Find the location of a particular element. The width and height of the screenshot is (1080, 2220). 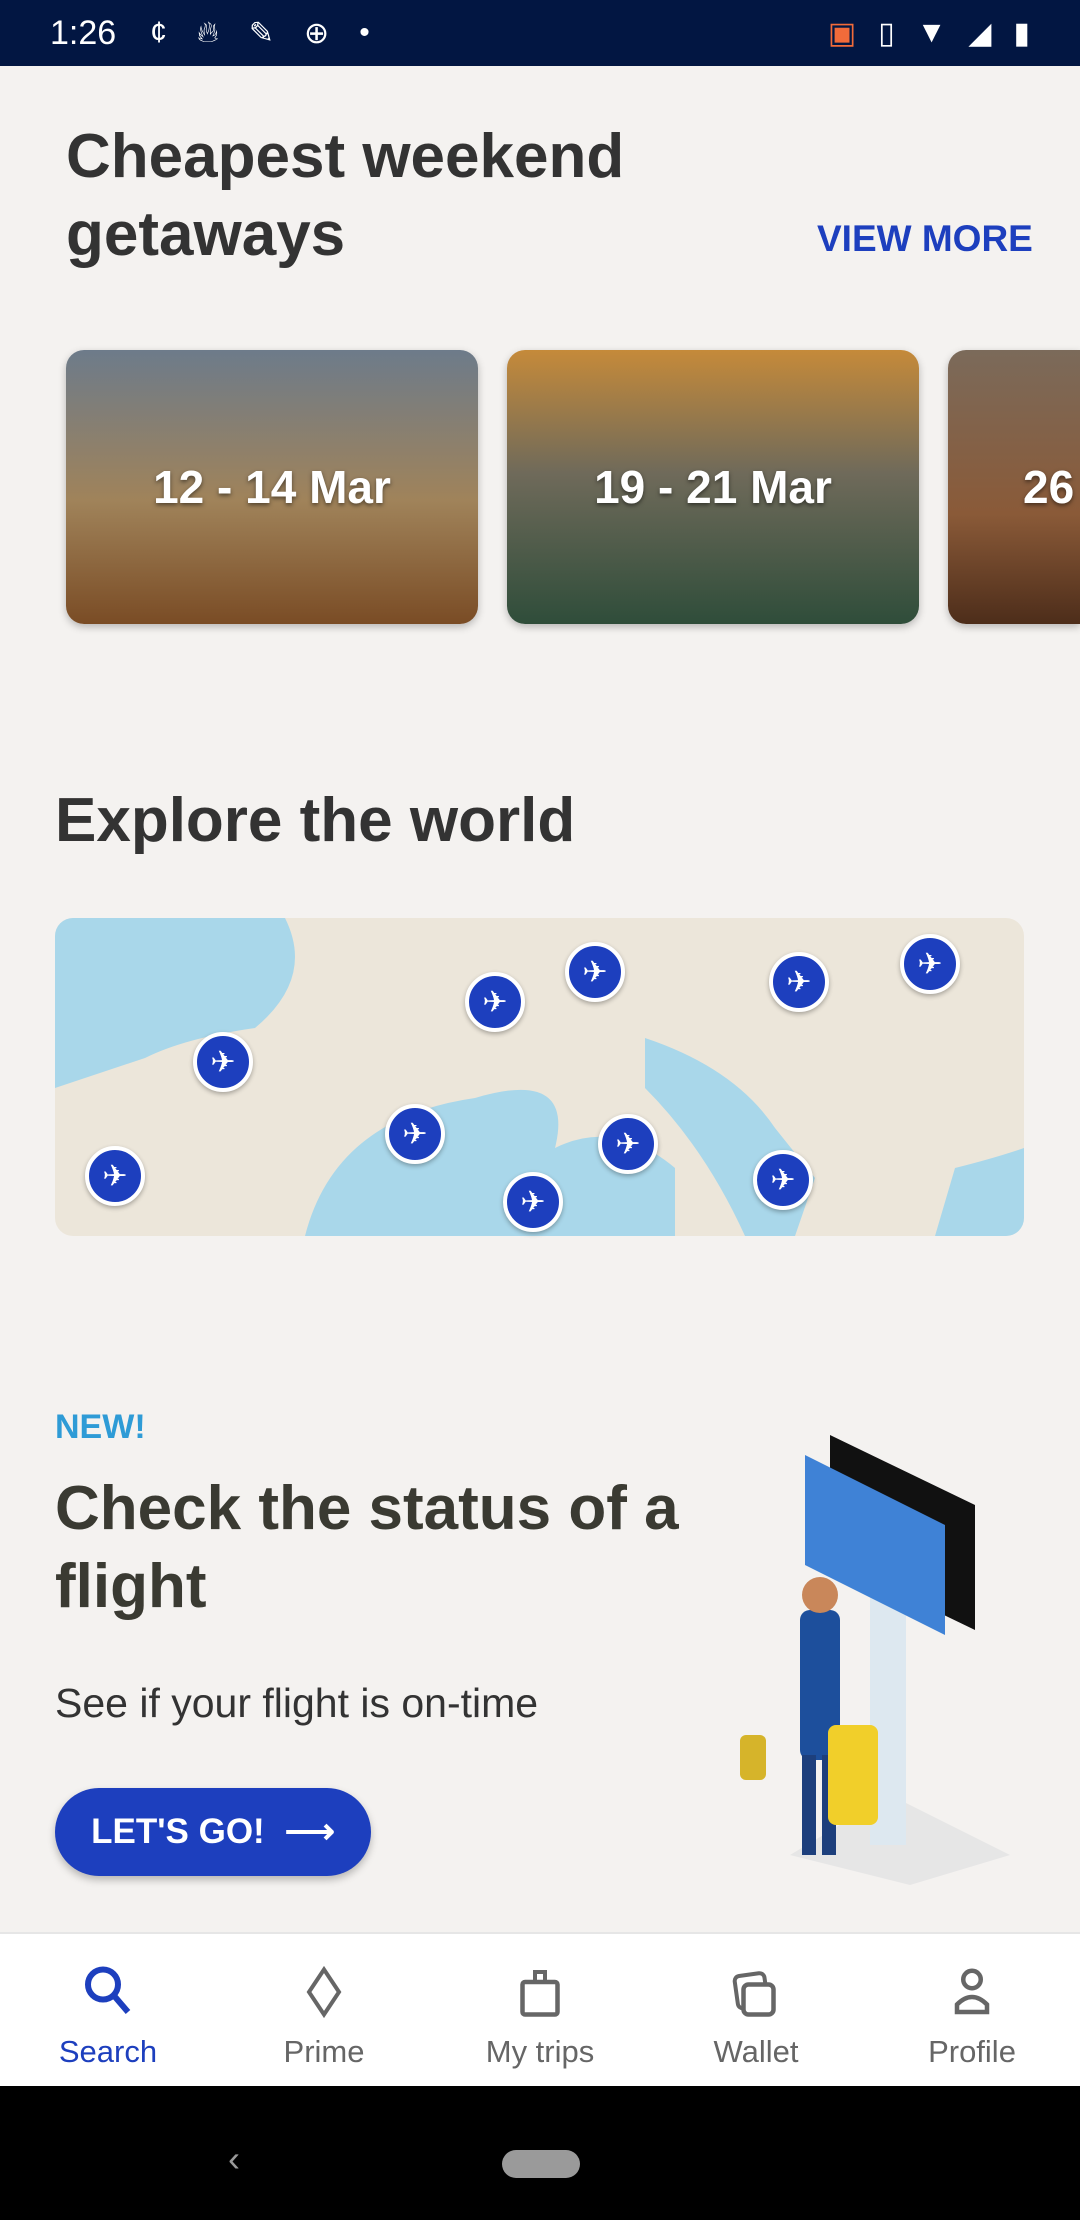

card-dates: 19 - 21 Mar is located at coordinates (713, 487).